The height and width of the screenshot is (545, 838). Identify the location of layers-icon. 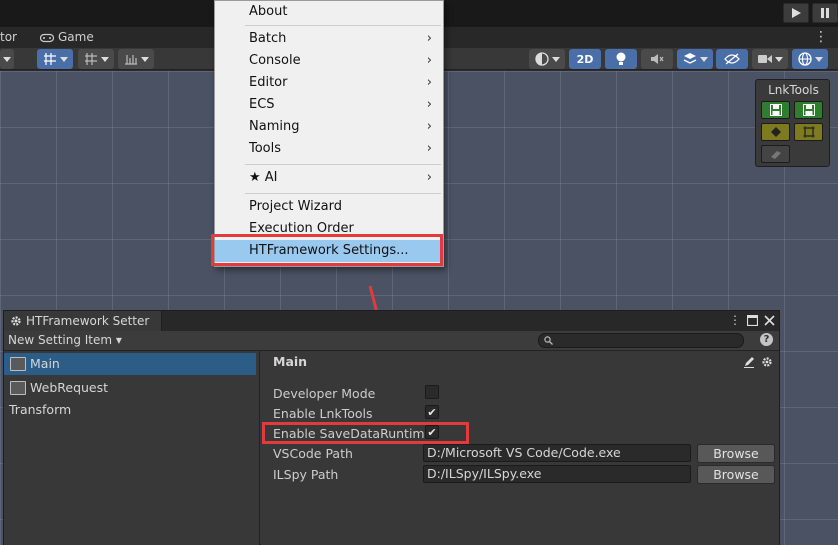
(689, 58).